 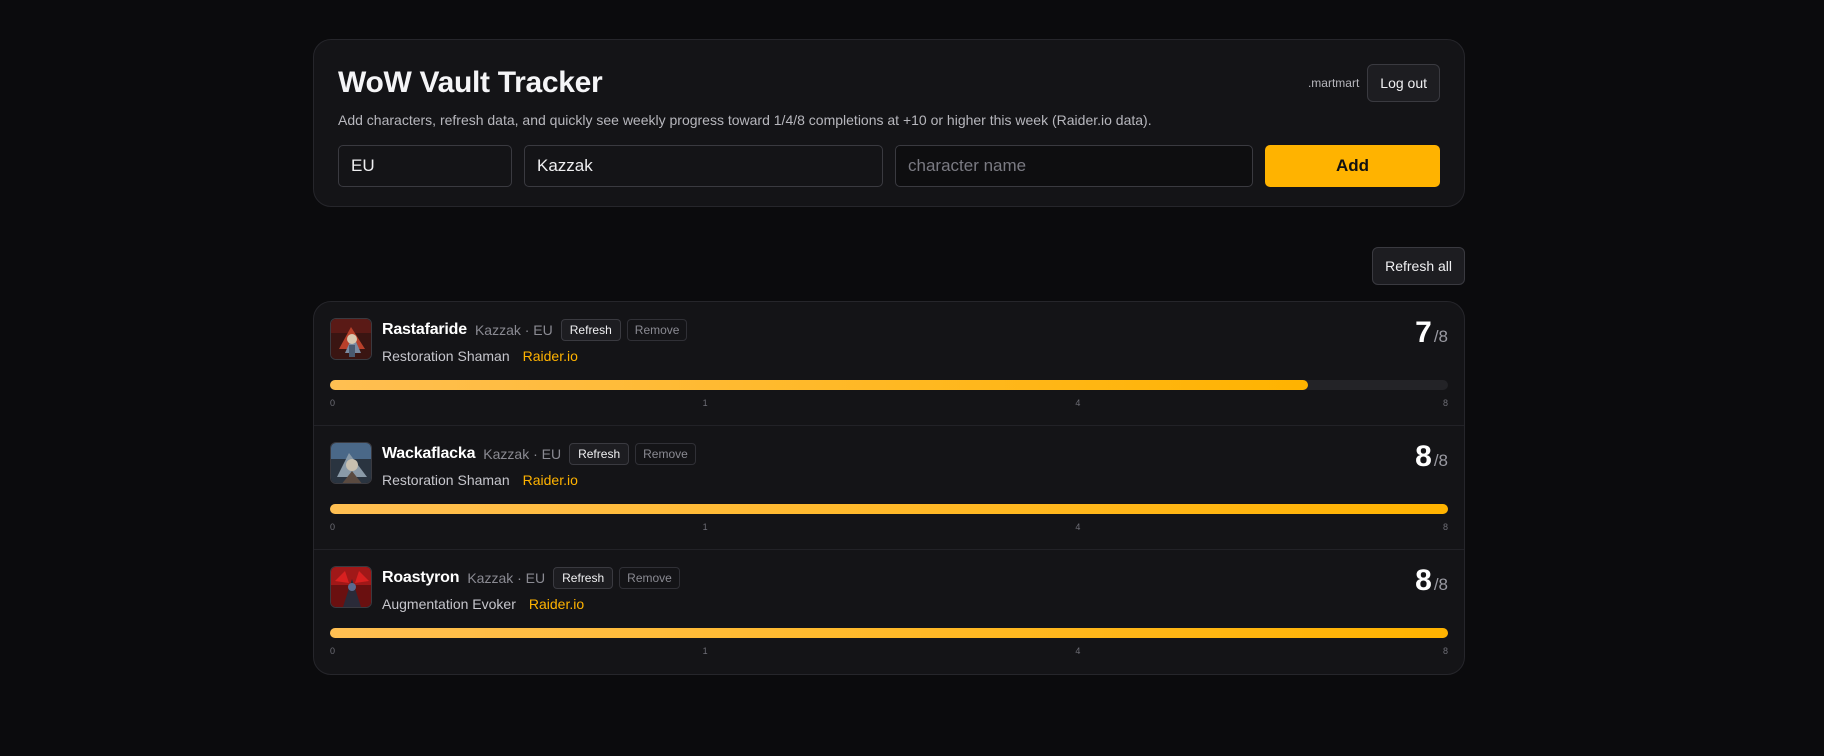 What do you see at coordinates (1074, 166) in the screenshot?
I see `character-name-input` at bounding box center [1074, 166].